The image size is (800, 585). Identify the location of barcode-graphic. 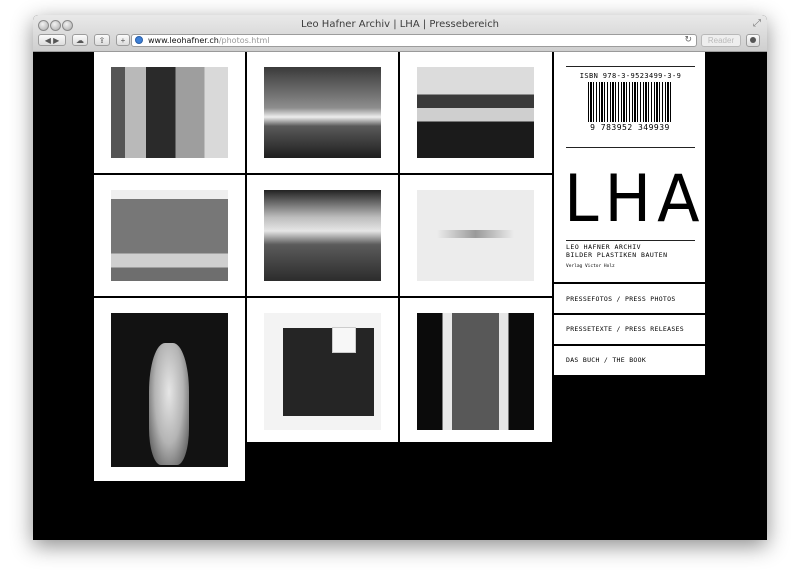
(630, 102).